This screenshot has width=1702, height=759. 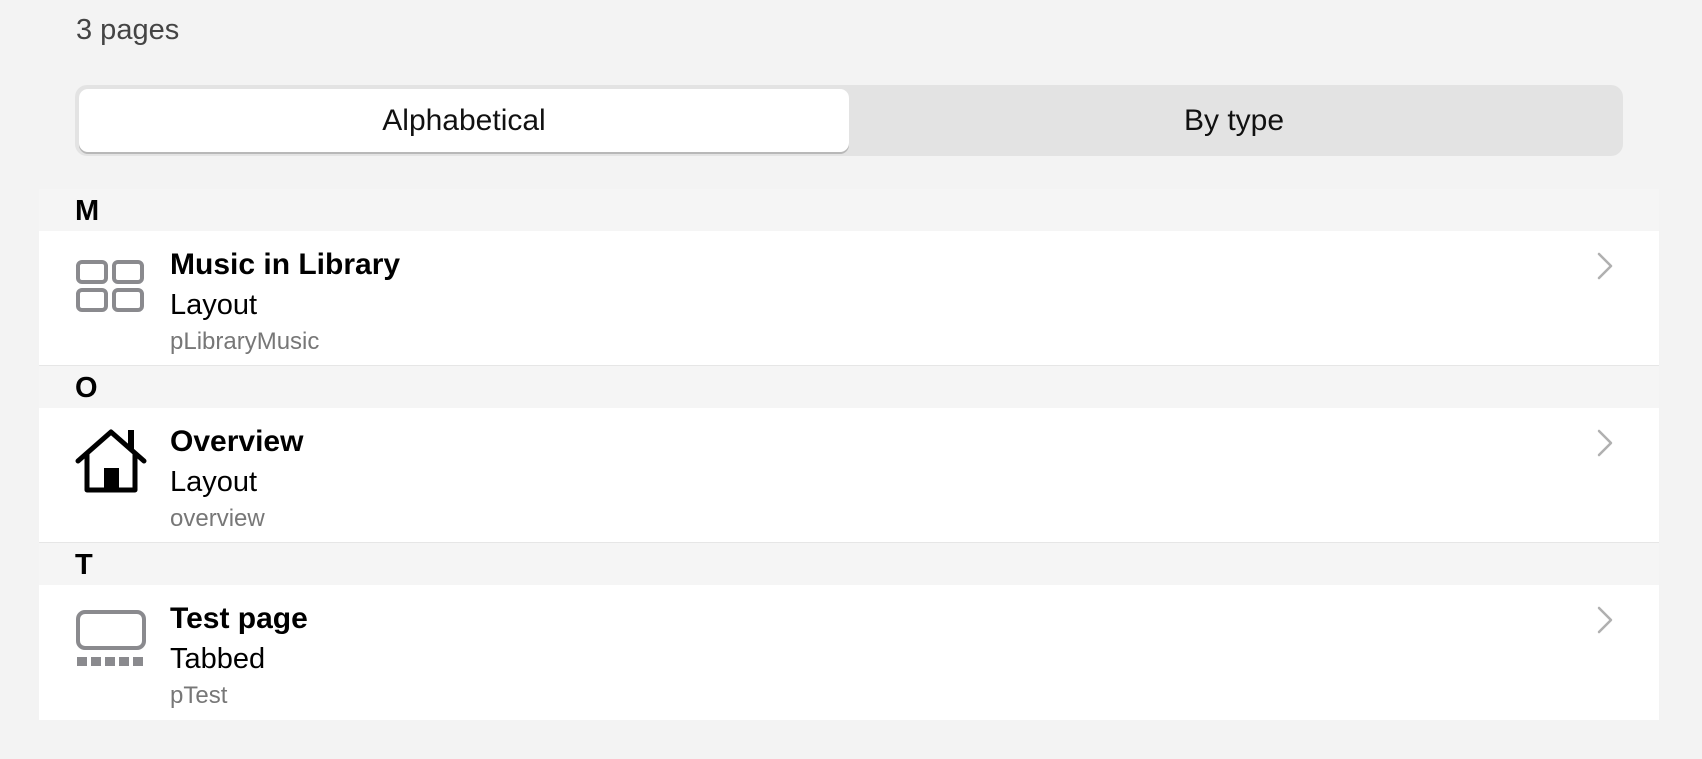 I want to click on home-icon, so click(x=111, y=462).